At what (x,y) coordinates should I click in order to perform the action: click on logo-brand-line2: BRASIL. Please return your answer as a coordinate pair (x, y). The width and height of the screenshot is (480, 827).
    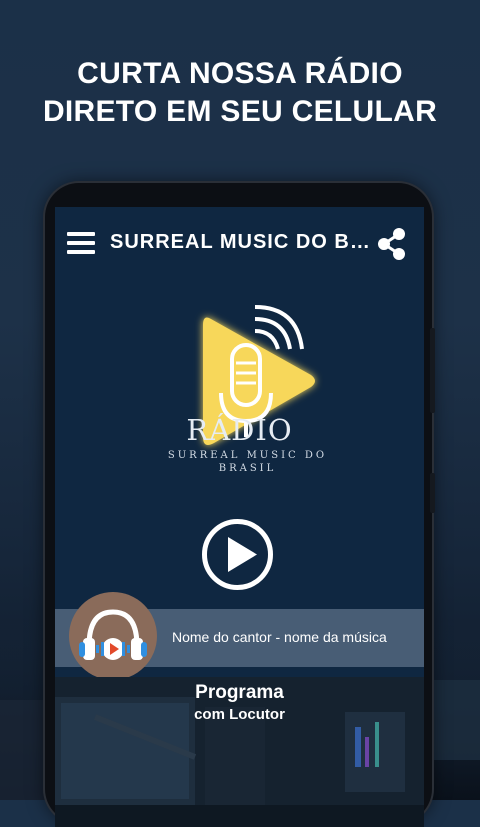
    Looking at the image, I should click on (247, 468).